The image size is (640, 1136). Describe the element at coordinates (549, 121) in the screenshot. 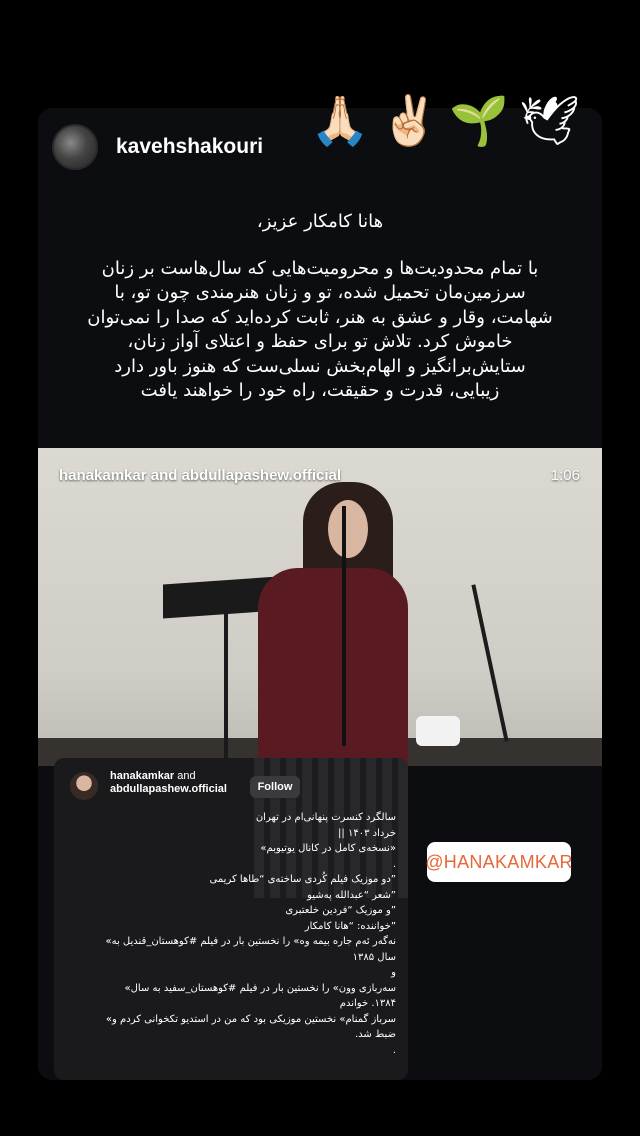

I see `dove-emoji: 🕊` at that location.